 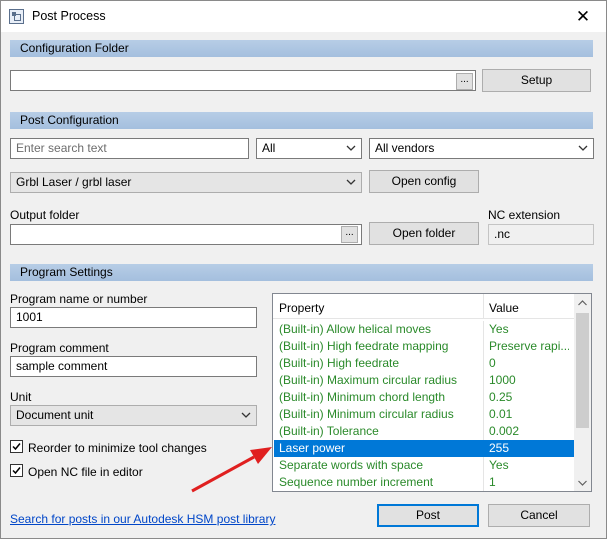 What do you see at coordinates (368, 380) in the screenshot?
I see `property-name: (Built-in) Maximum circular radius` at bounding box center [368, 380].